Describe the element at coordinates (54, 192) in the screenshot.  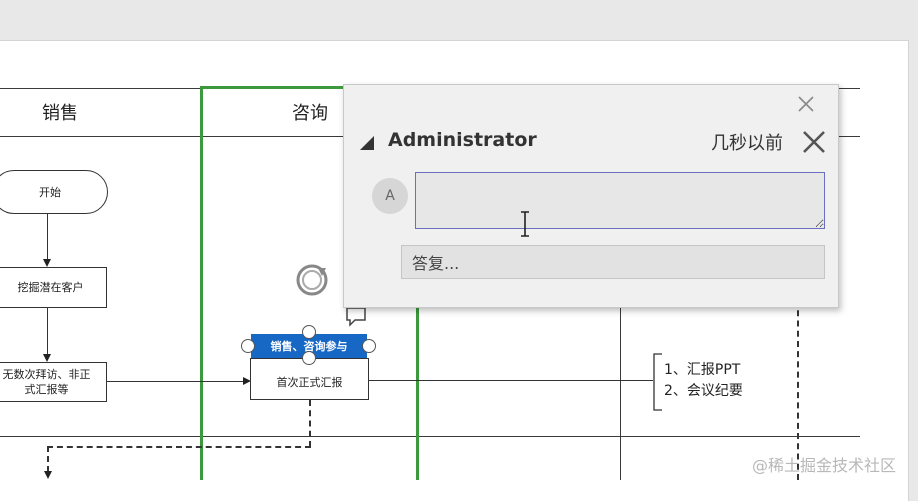
I see `start-terminator: 开始` at that location.